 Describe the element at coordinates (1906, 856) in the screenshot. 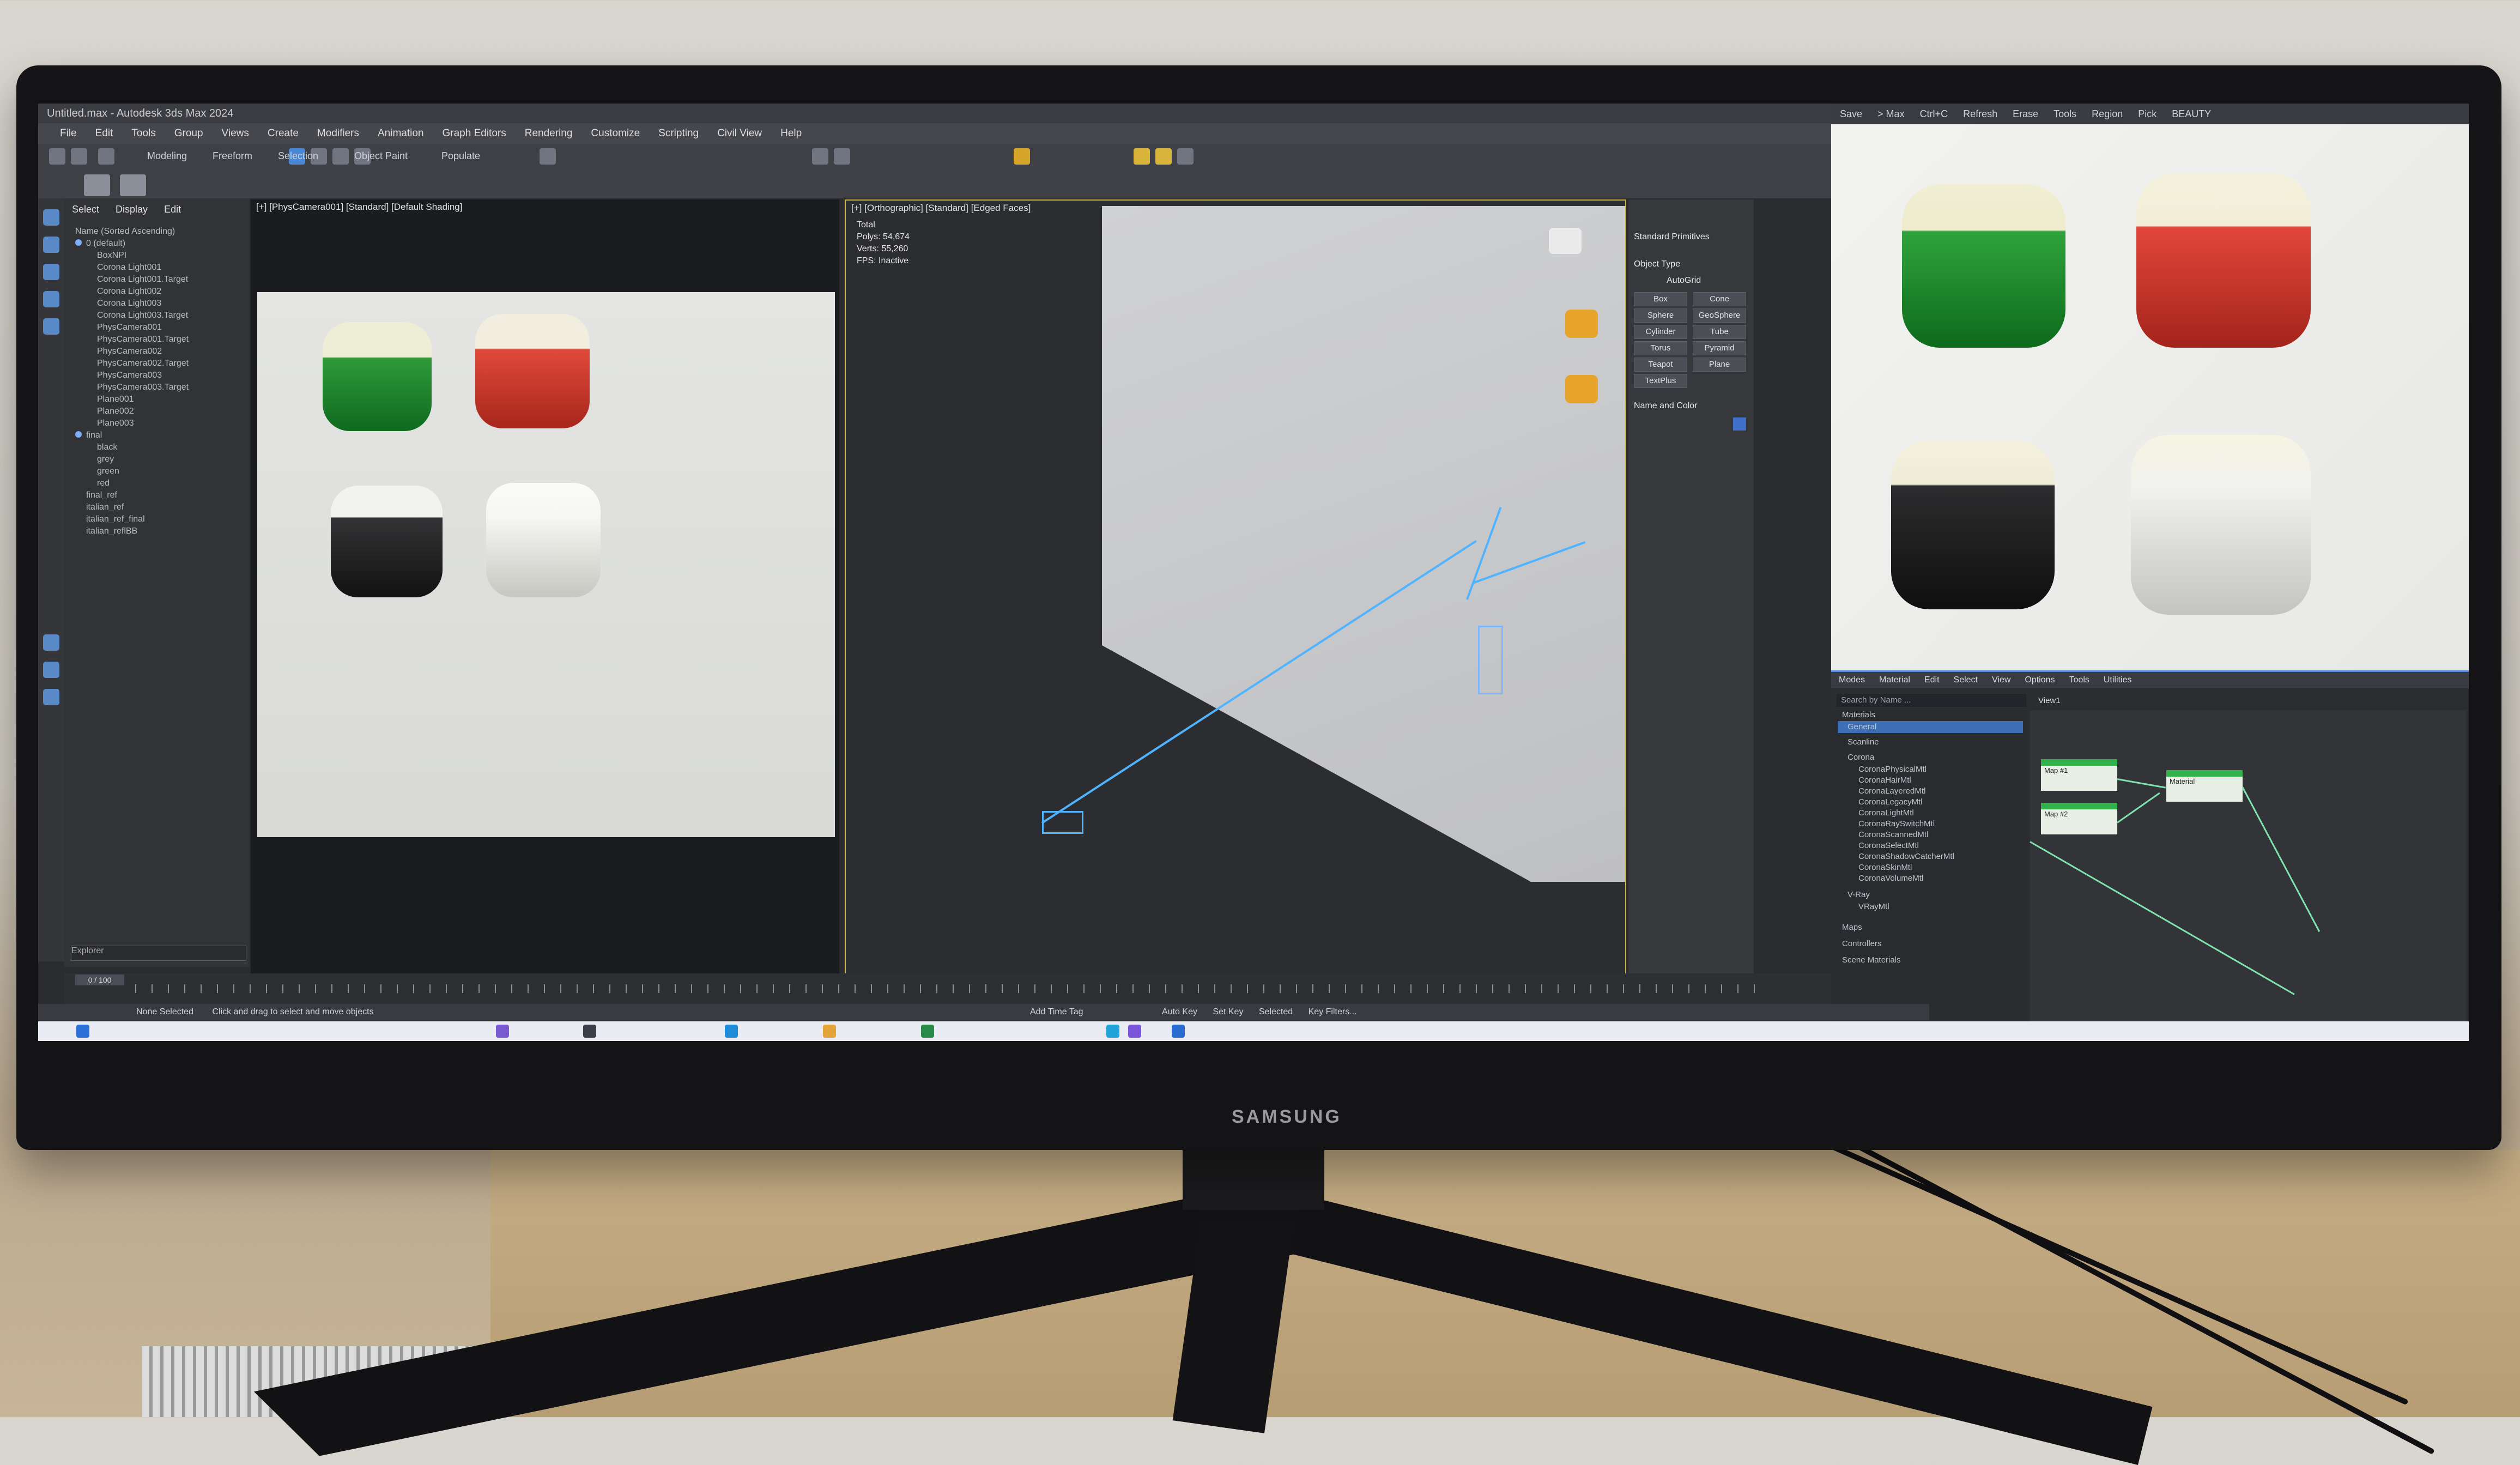

I see `browser-item: CoronaShadowCatcherMtl` at that location.